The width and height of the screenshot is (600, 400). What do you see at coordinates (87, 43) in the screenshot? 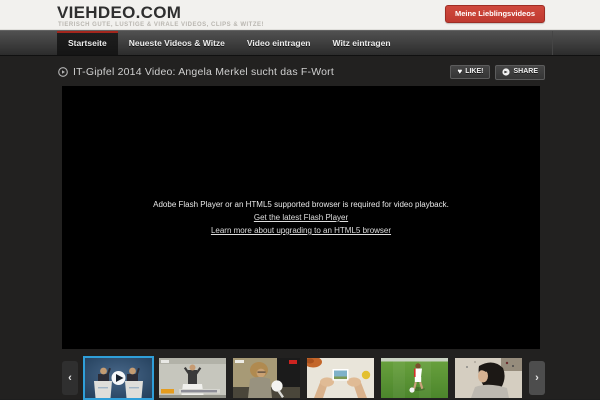
I see `nav-item-startseite: Startseite` at bounding box center [87, 43].